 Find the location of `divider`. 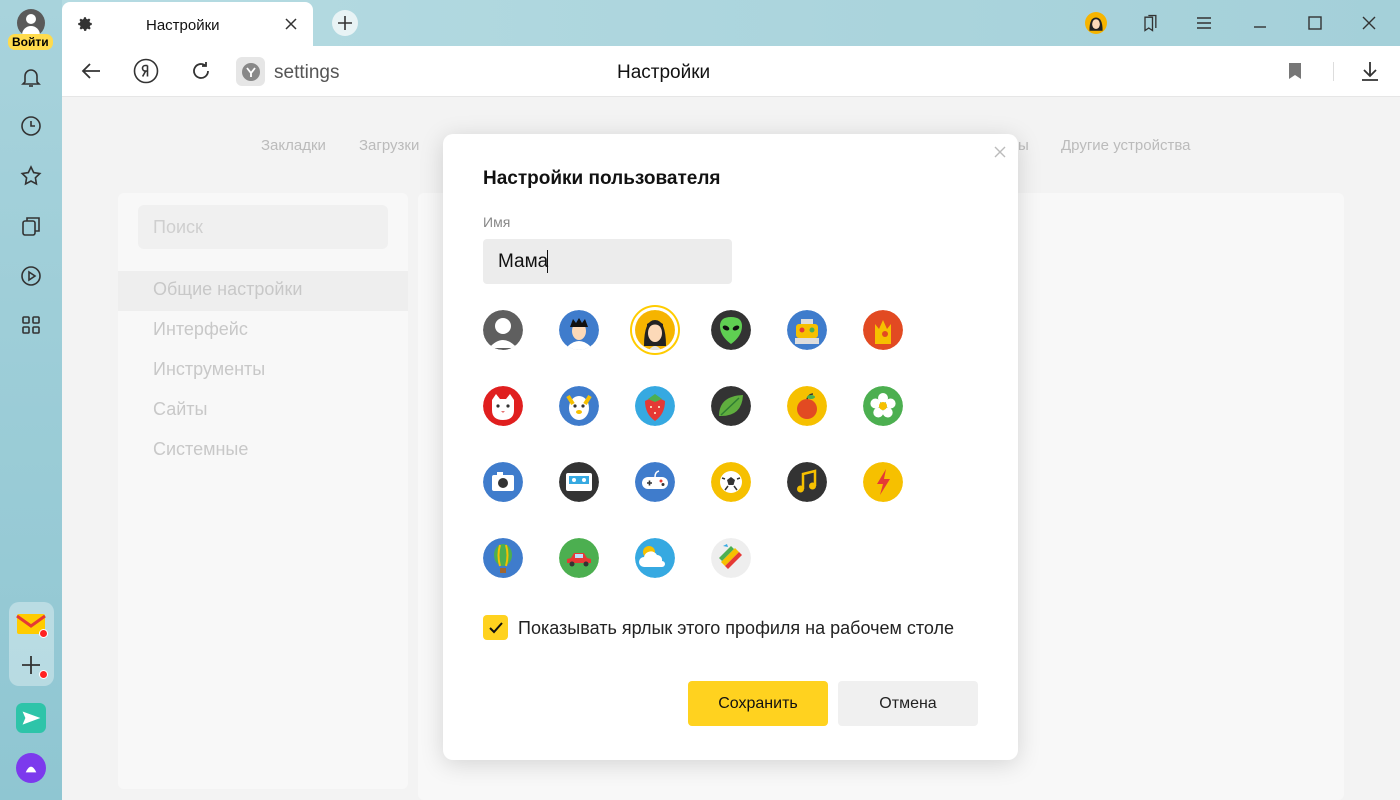

divider is located at coordinates (1333, 71).